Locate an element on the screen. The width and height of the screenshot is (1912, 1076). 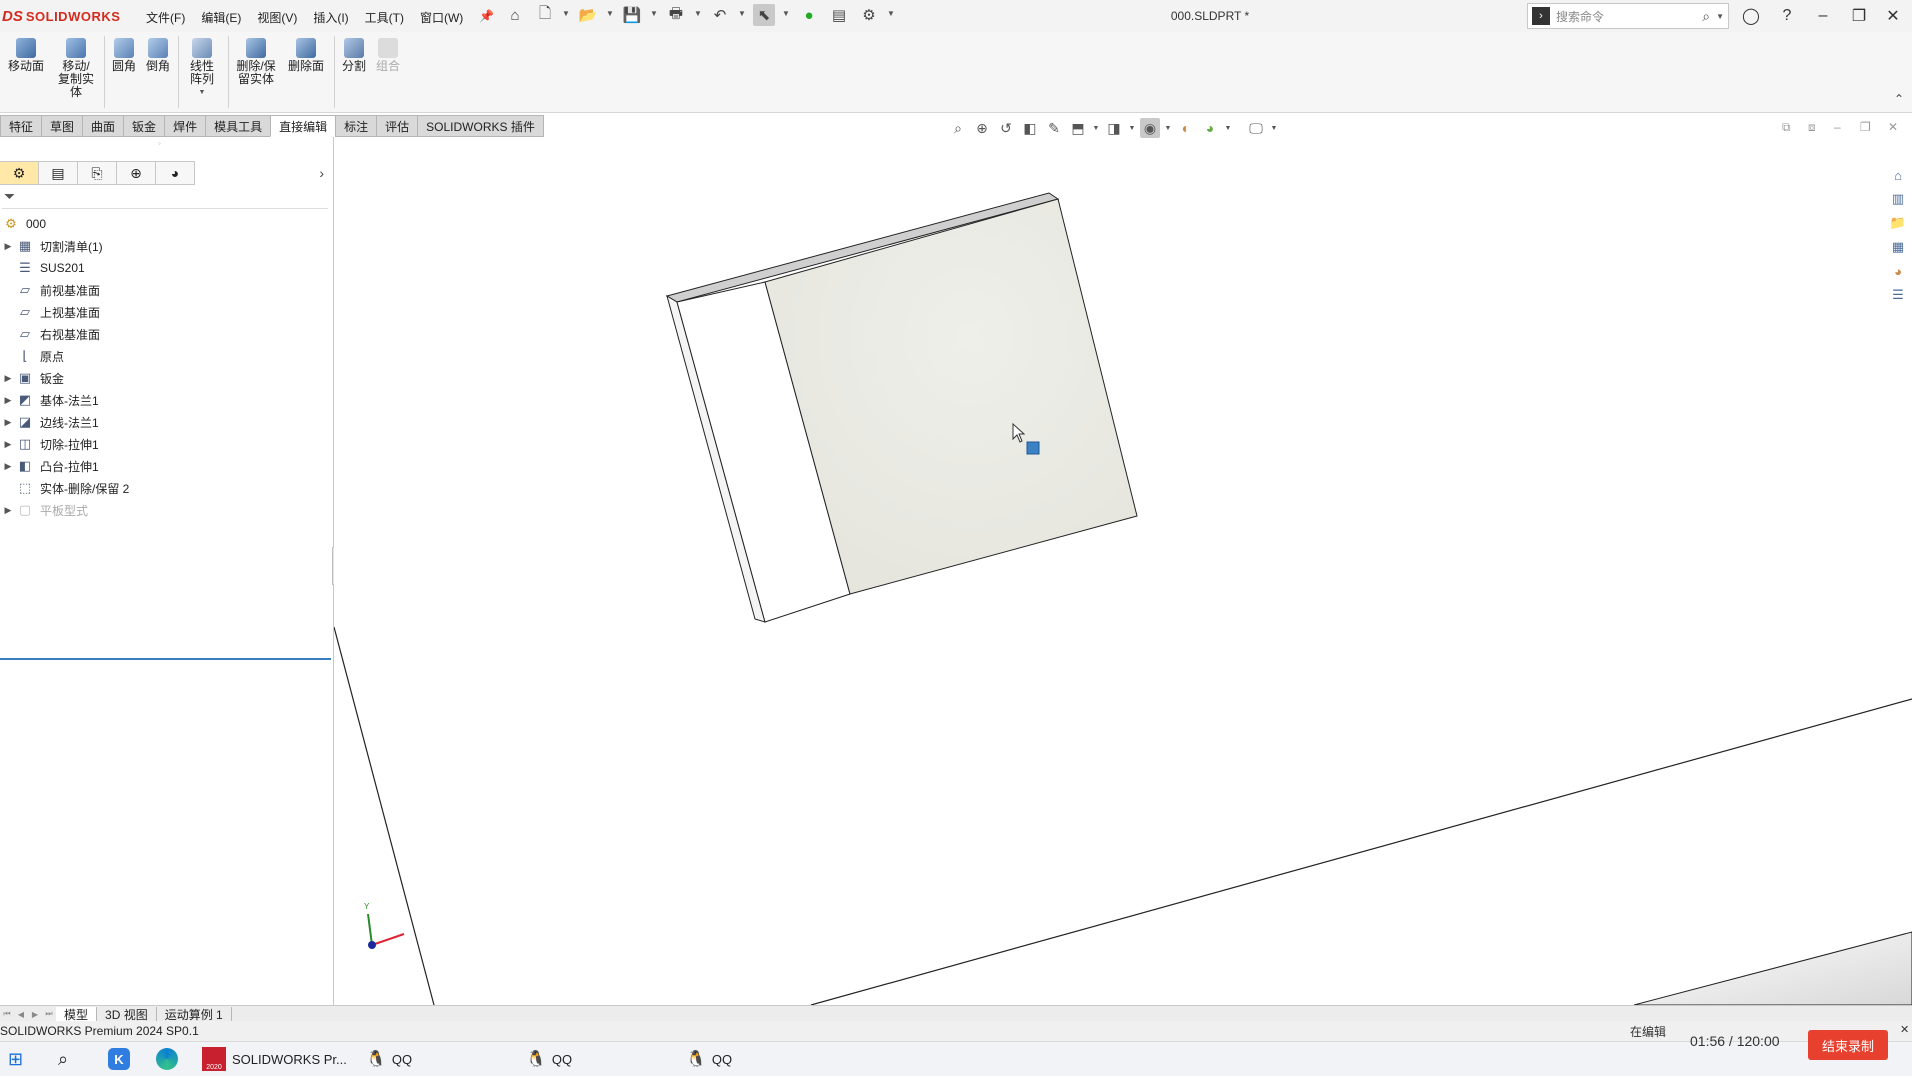
menu-file: 文件(F) is located at coordinates (165, 17).